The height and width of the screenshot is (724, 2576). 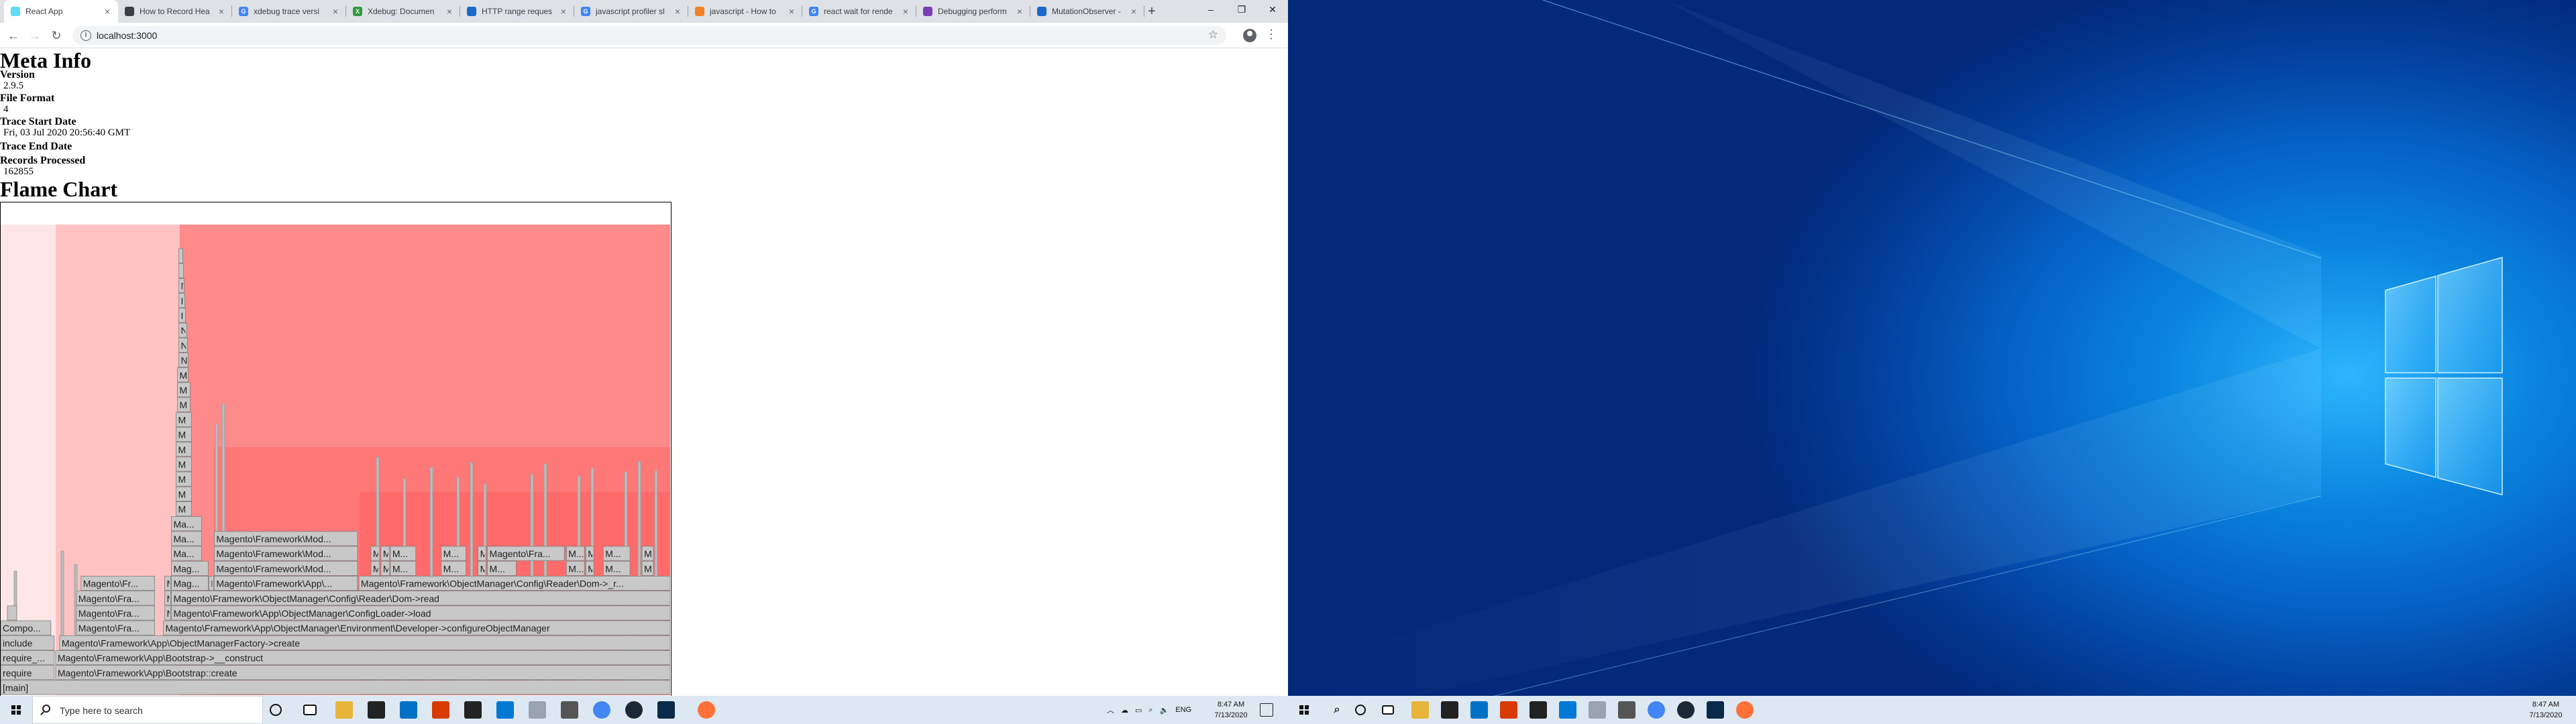 I want to click on tray-cloud-icon: ☁, so click(x=1124, y=710).